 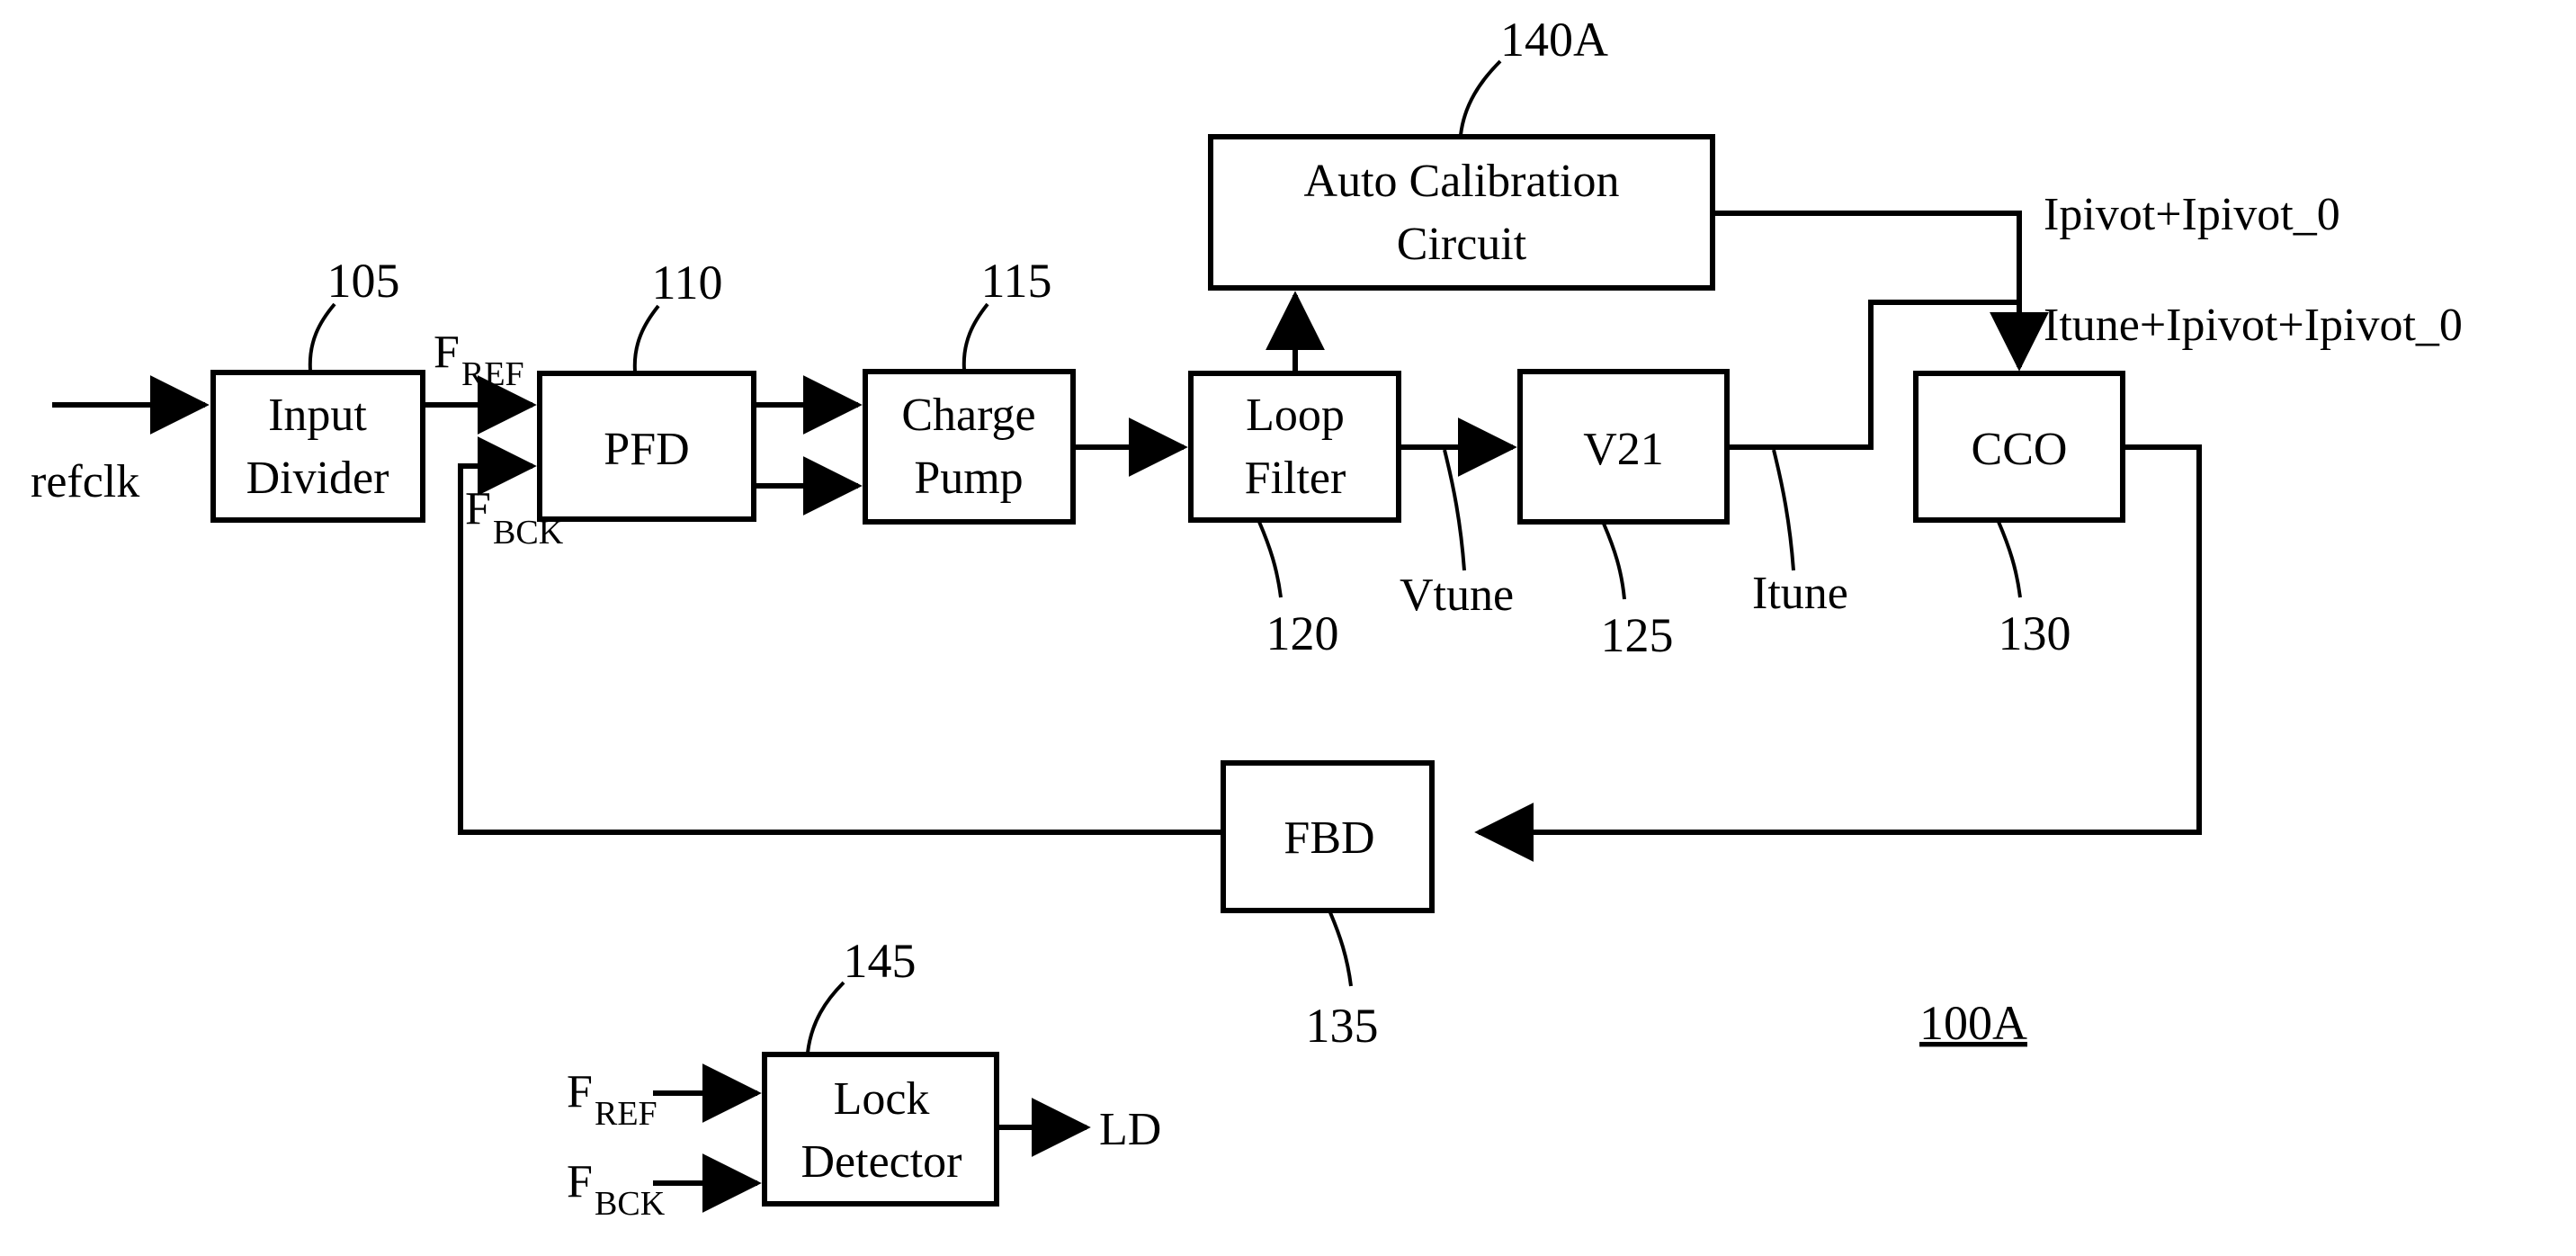 What do you see at coordinates (968, 479) in the screenshot?
I see `block-charge-pump-label-2: Pump` at bounding box center [968, 479].